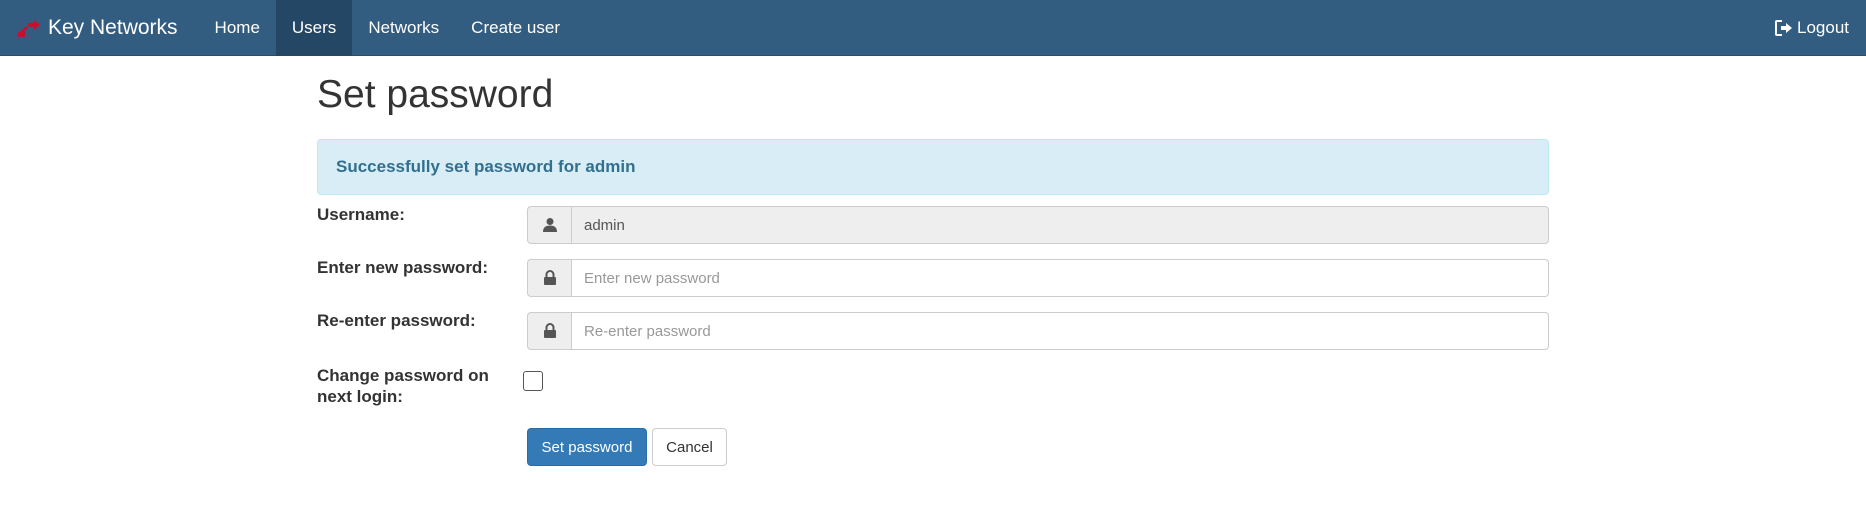 Image resolution: width=1866 pixels, height=508 pixels. I want to click on brand-link: Key Networks, so click(96, 28).